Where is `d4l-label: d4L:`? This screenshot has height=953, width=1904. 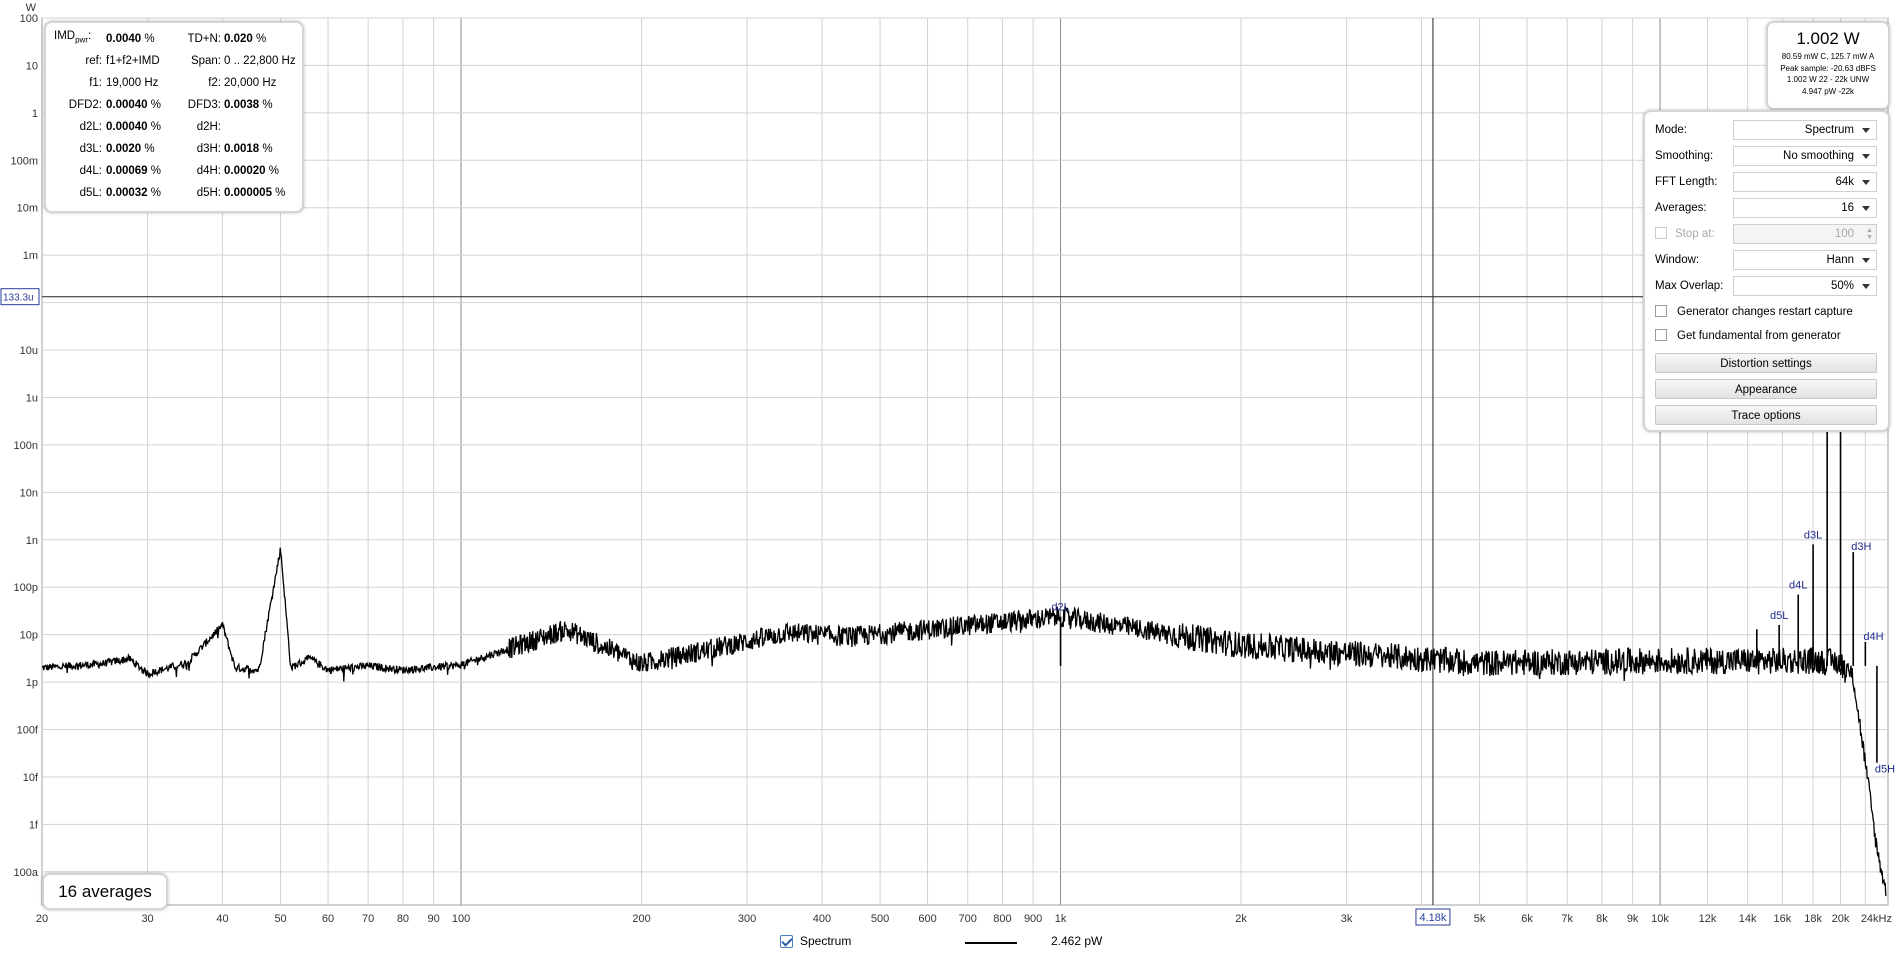 d4l-label: d4L: is located at coordinates (90, 171).